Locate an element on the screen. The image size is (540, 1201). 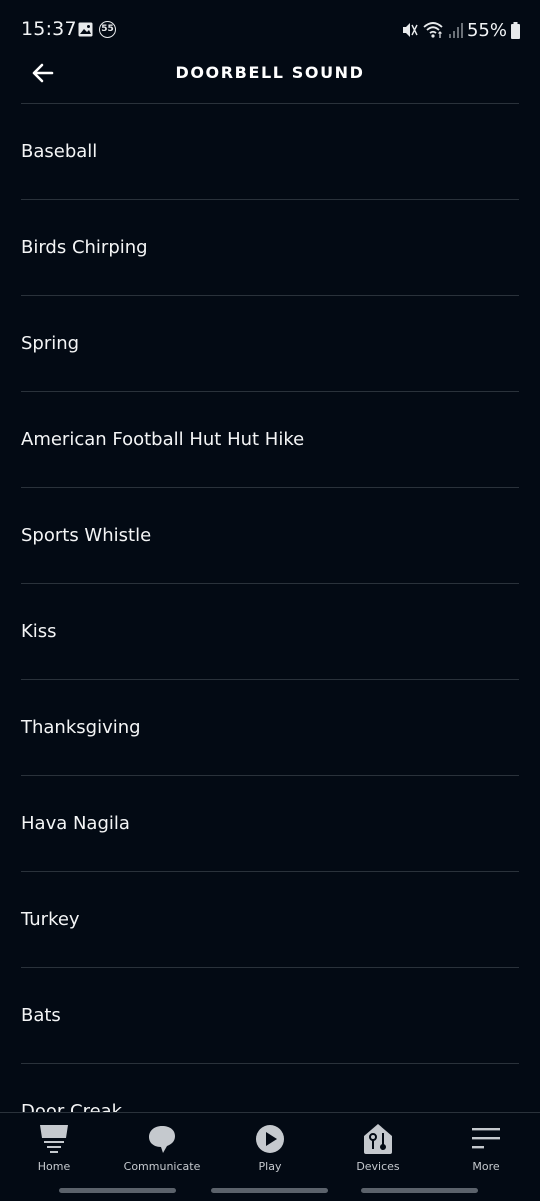
nav-label: Devices is located at coordinates (378, 1166).